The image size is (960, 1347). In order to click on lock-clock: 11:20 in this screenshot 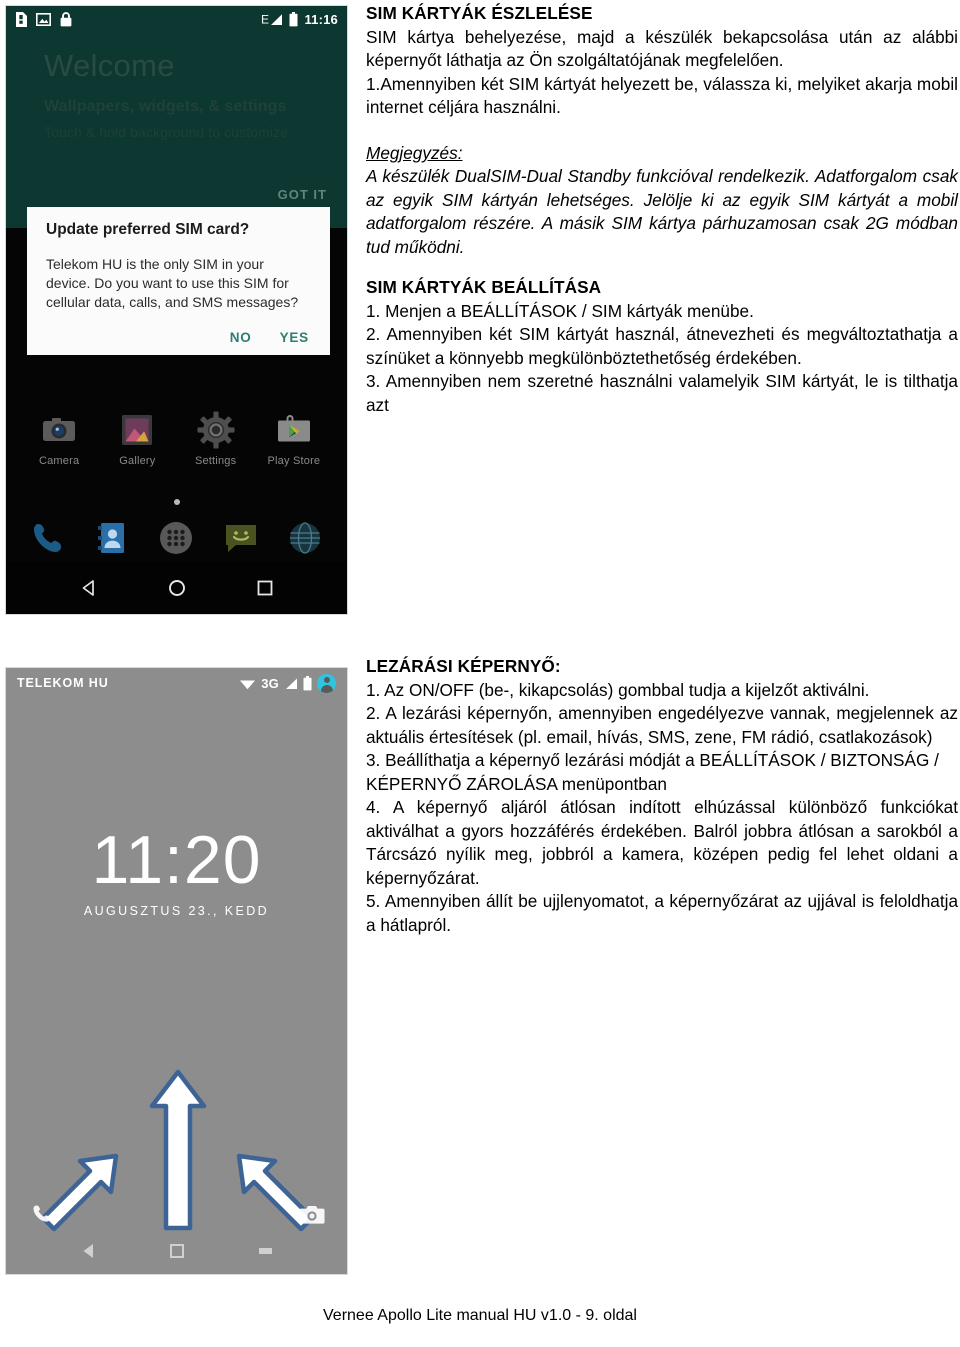, I will do `click(176, 860)`.